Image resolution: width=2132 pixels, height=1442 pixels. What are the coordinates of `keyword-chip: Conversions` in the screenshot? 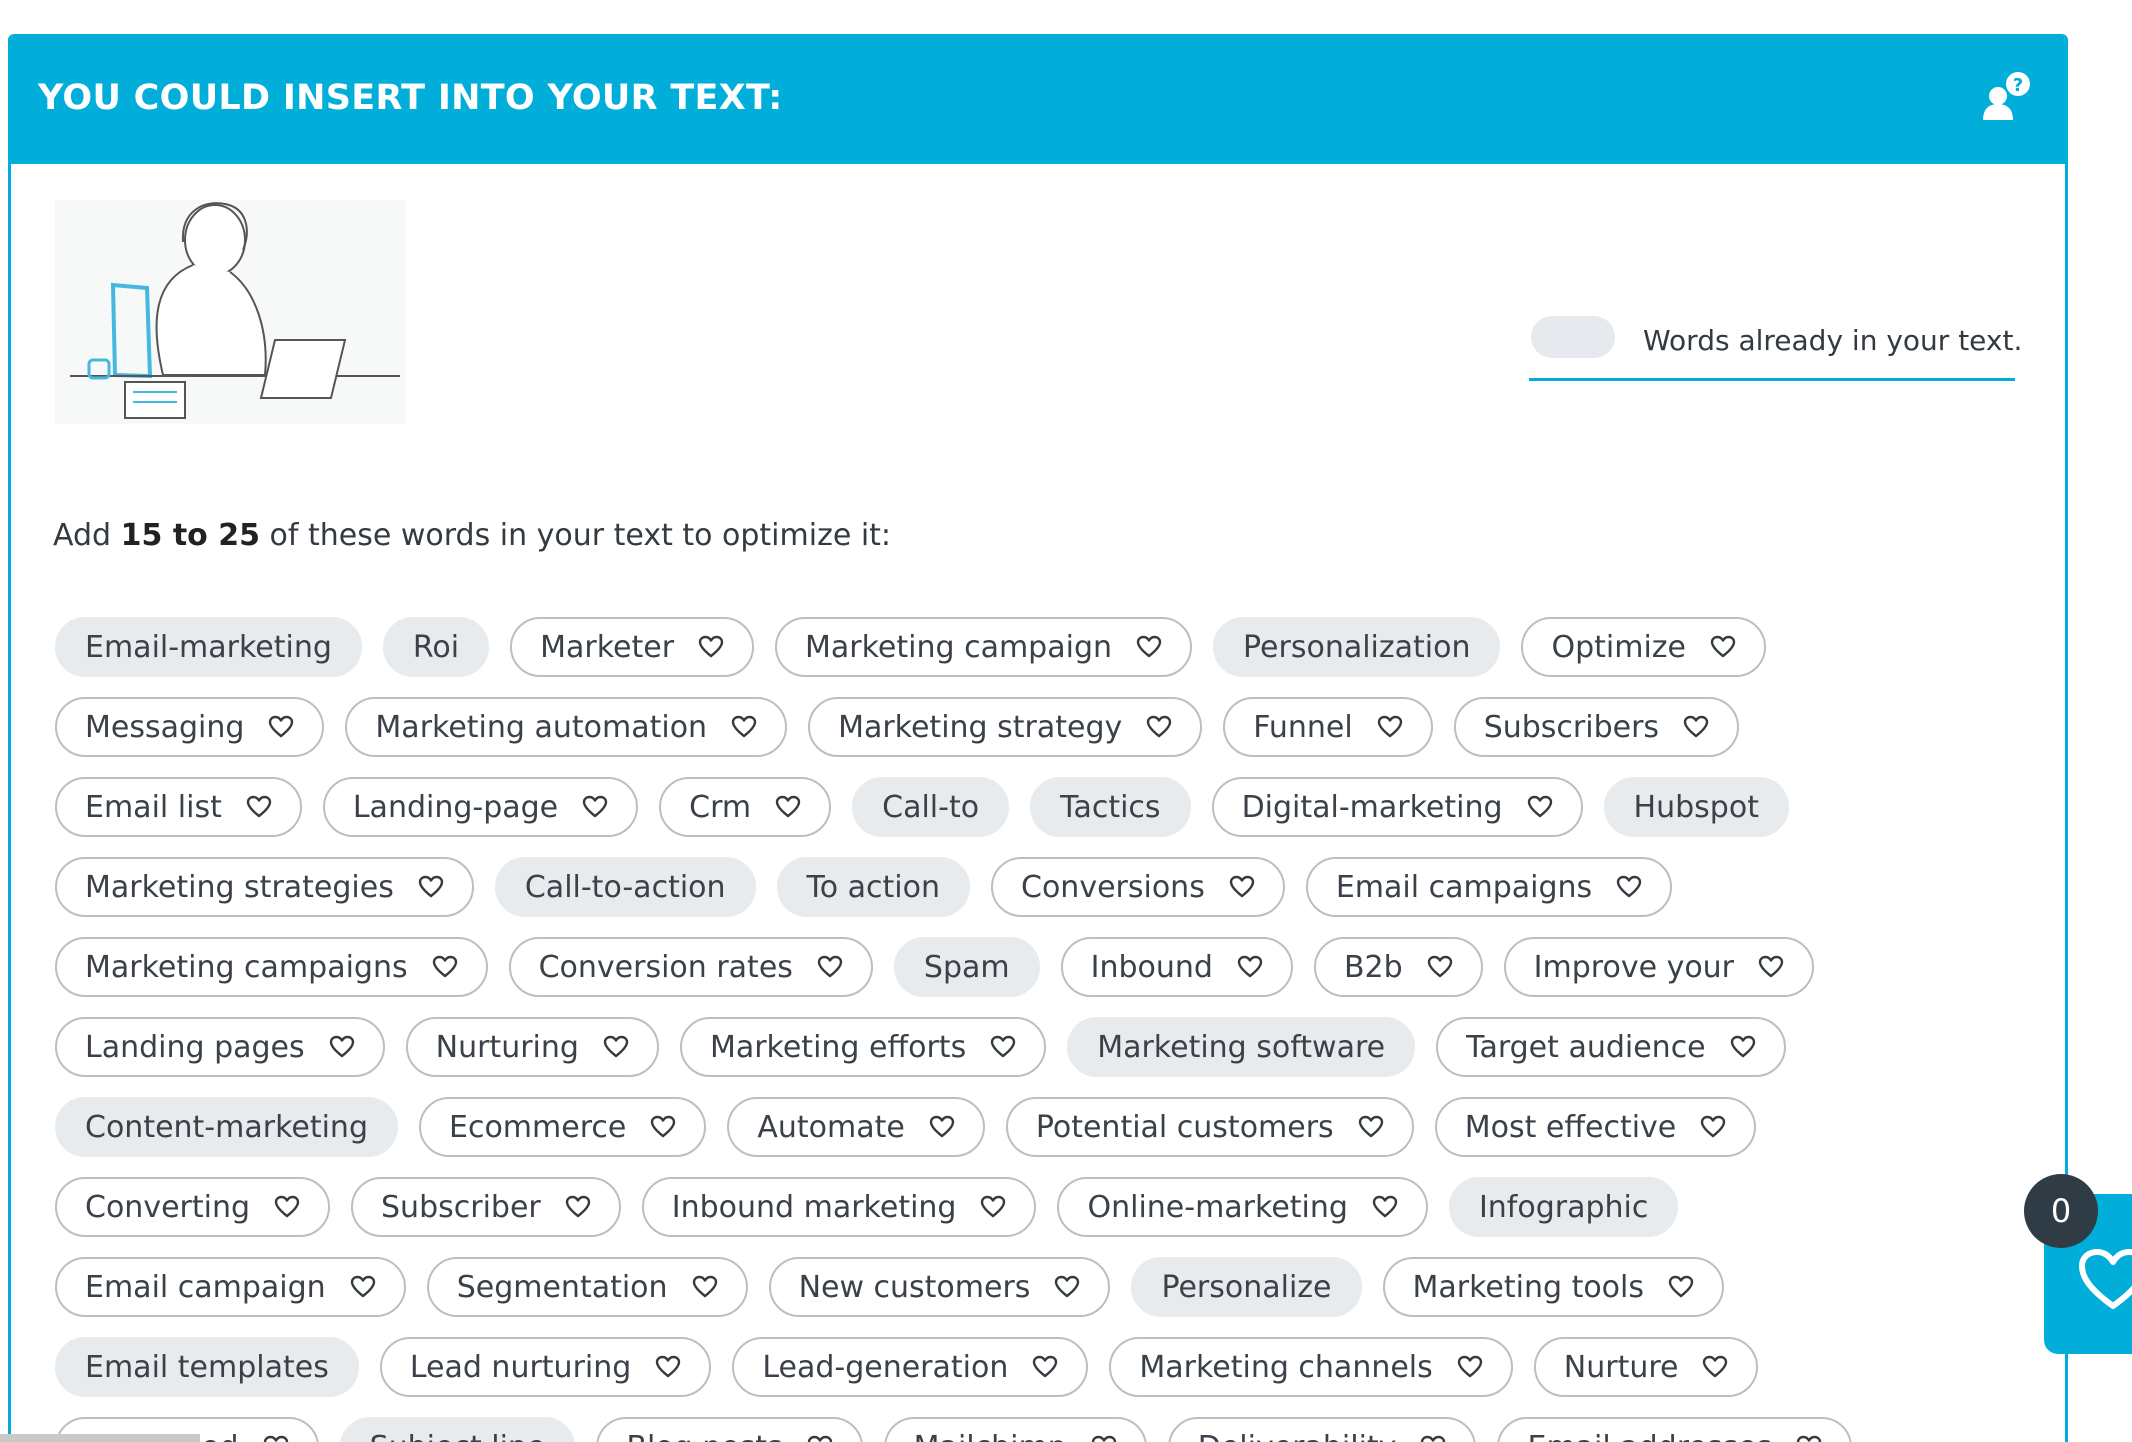 It's located at (1138, 887).